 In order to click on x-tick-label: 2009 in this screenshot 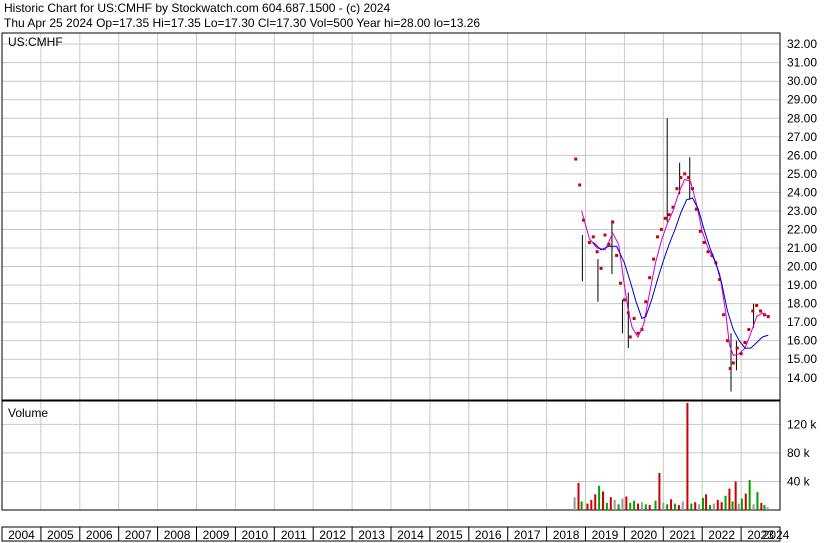, I will do `click(216, 535)`.